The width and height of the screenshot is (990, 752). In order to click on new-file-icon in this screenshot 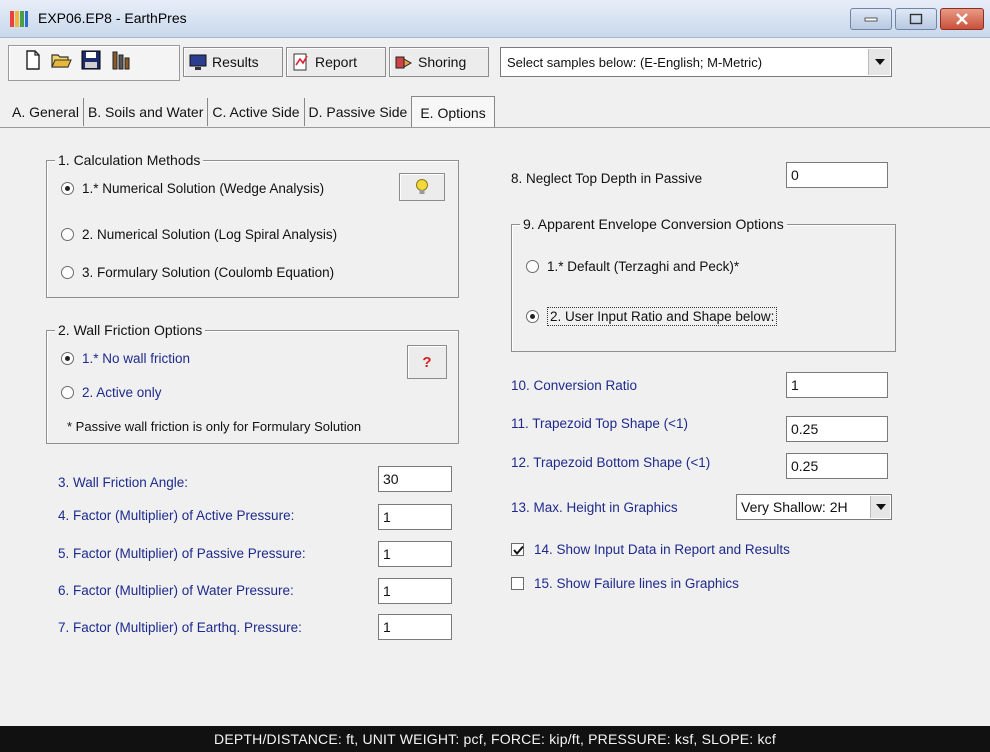, I will do `click(33, 60)`.